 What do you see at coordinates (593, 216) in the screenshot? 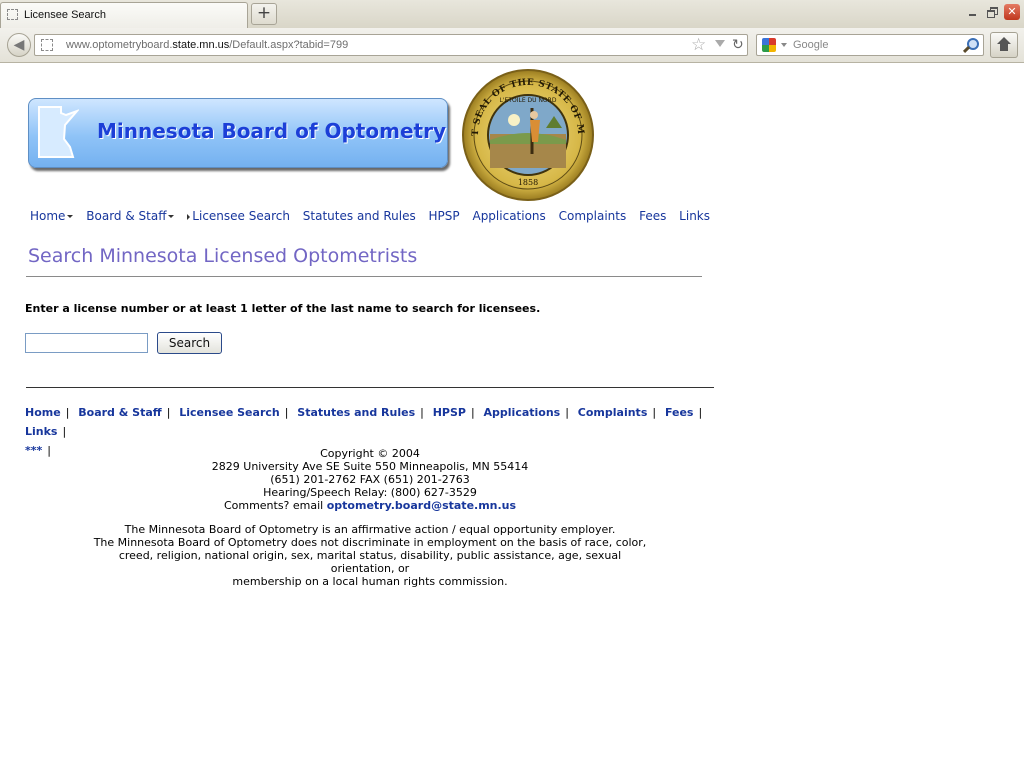
I see `nav-item-complaints: Complaints` at bounding box center [593, 216].